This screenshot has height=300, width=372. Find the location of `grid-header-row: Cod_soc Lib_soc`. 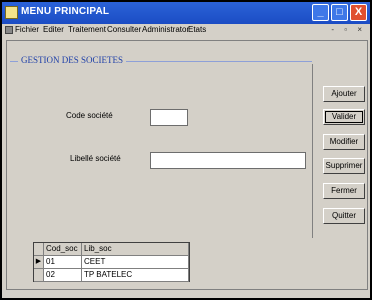

grid-header-row: Cod_soc Lib_soc is located at coordinates (111, 249).